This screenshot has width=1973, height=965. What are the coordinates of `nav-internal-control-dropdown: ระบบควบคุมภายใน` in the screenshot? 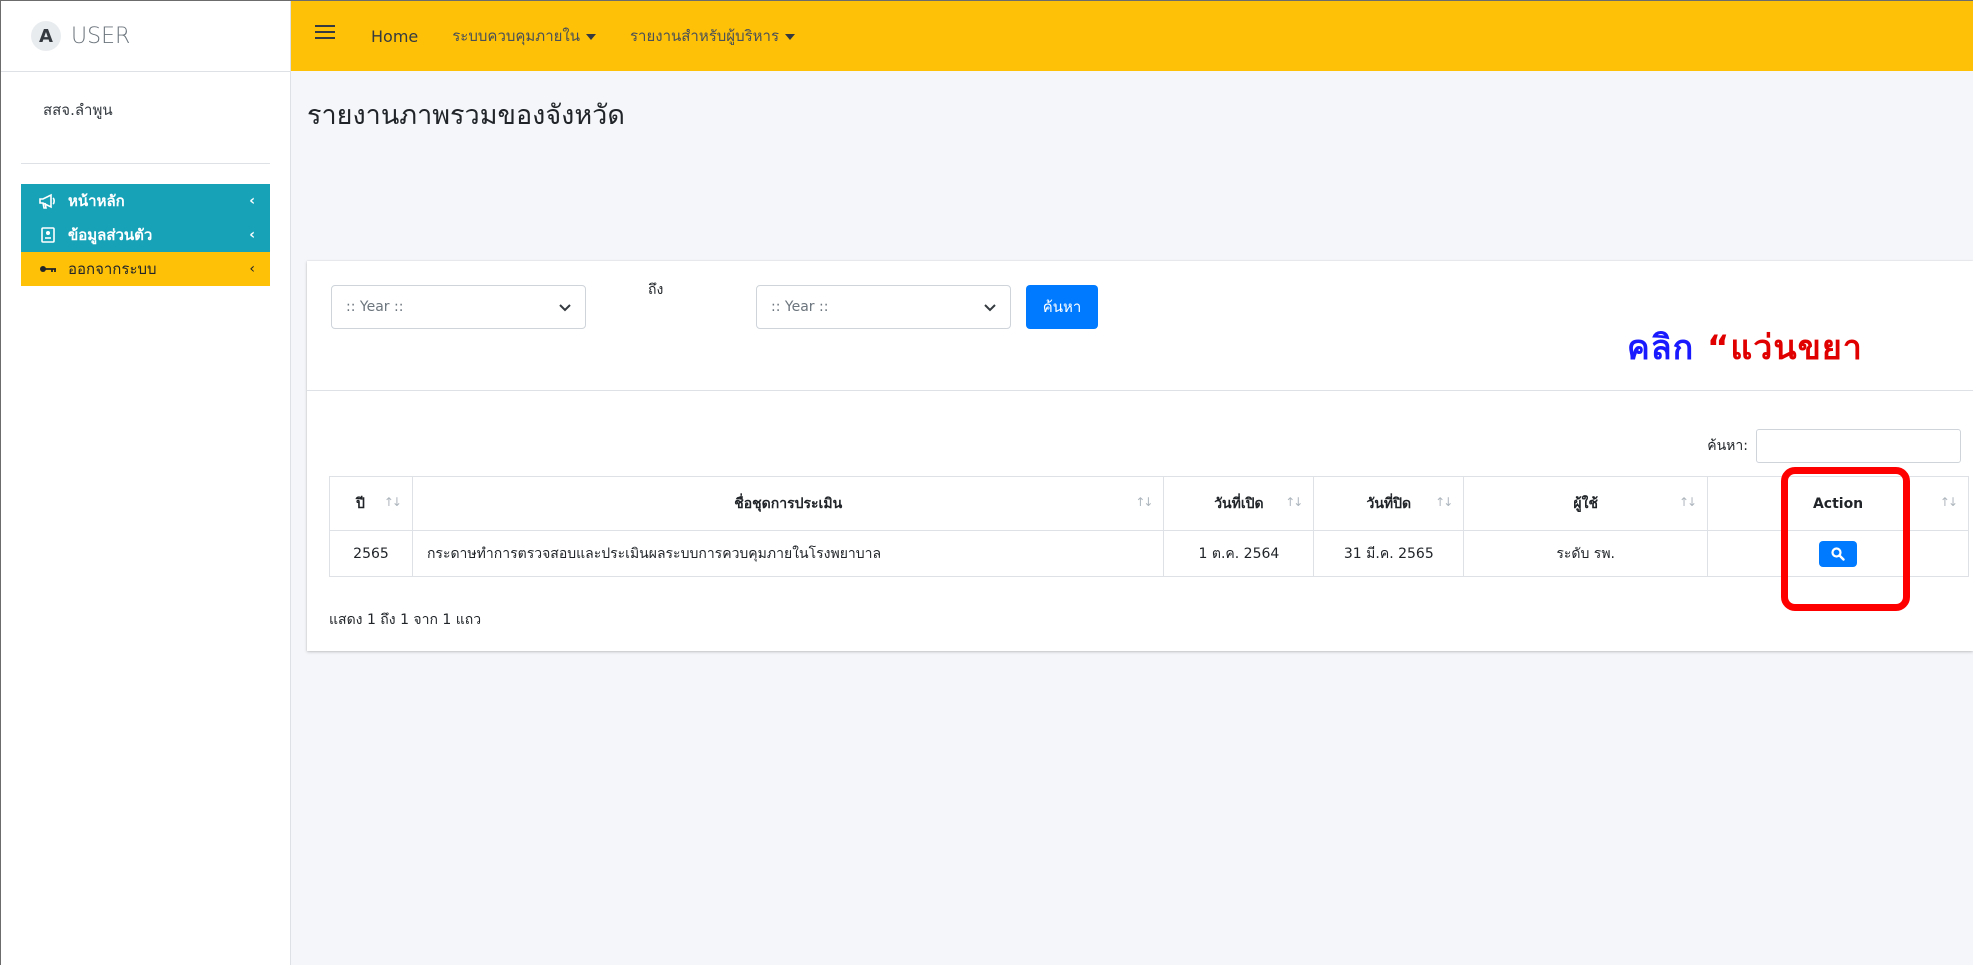 It's located at (524, 36).